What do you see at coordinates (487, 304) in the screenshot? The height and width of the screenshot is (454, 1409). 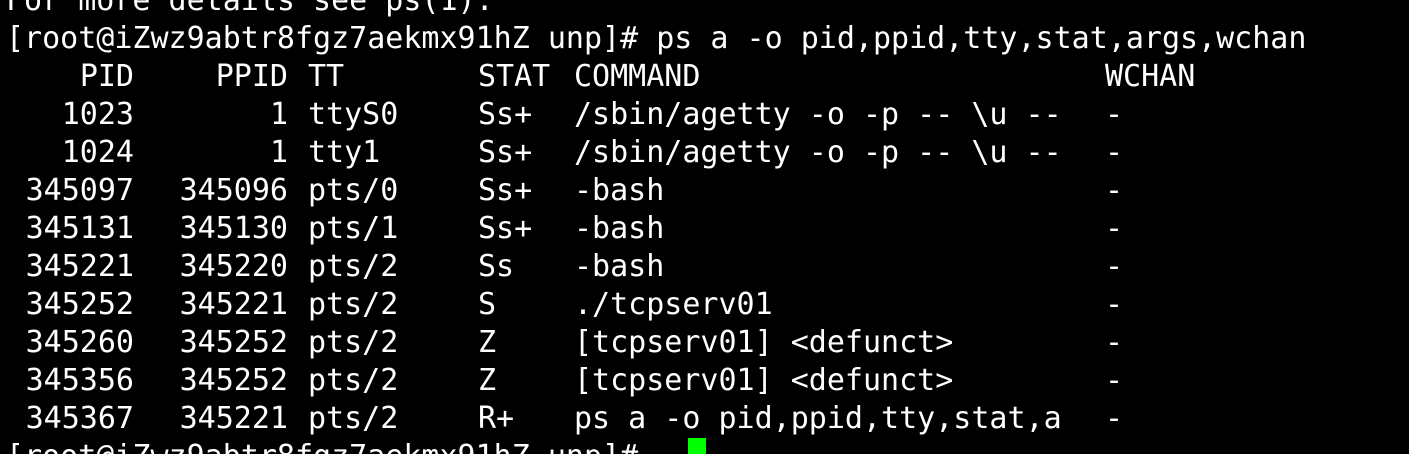 I see `process-stat: S` at bounding box center [487, 304].